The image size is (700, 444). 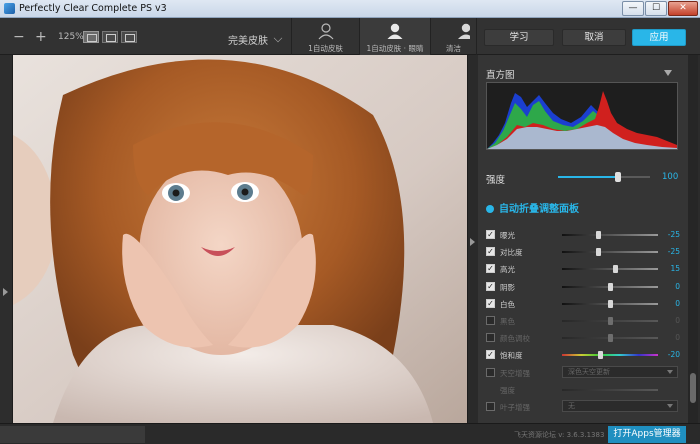 What do you see at coordinates (511, 356) in the screenshot?
I see `adjustment-label: 饱和度` at bounding box center [511, 356].